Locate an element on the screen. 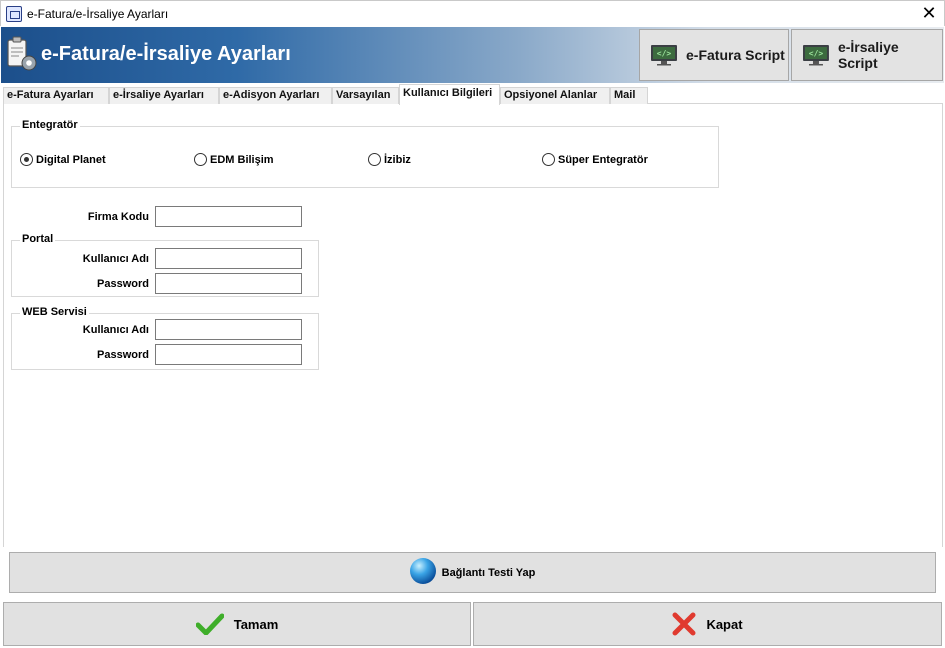 This screenshot has width=945, height=648. close-button: Kapat is located at coordinates (707, 624).